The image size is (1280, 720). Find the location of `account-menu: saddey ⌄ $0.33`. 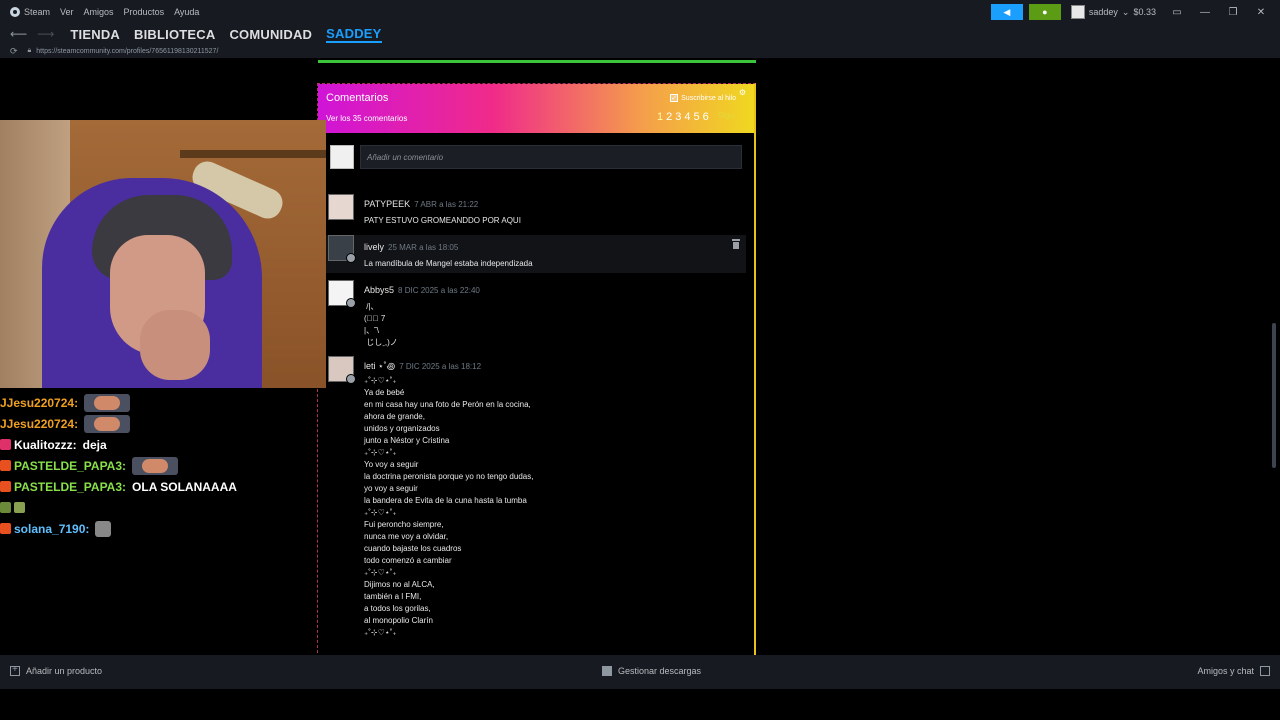

account-menu: saddey ⌄ $0.33 is located at coordinates (1113, 12).